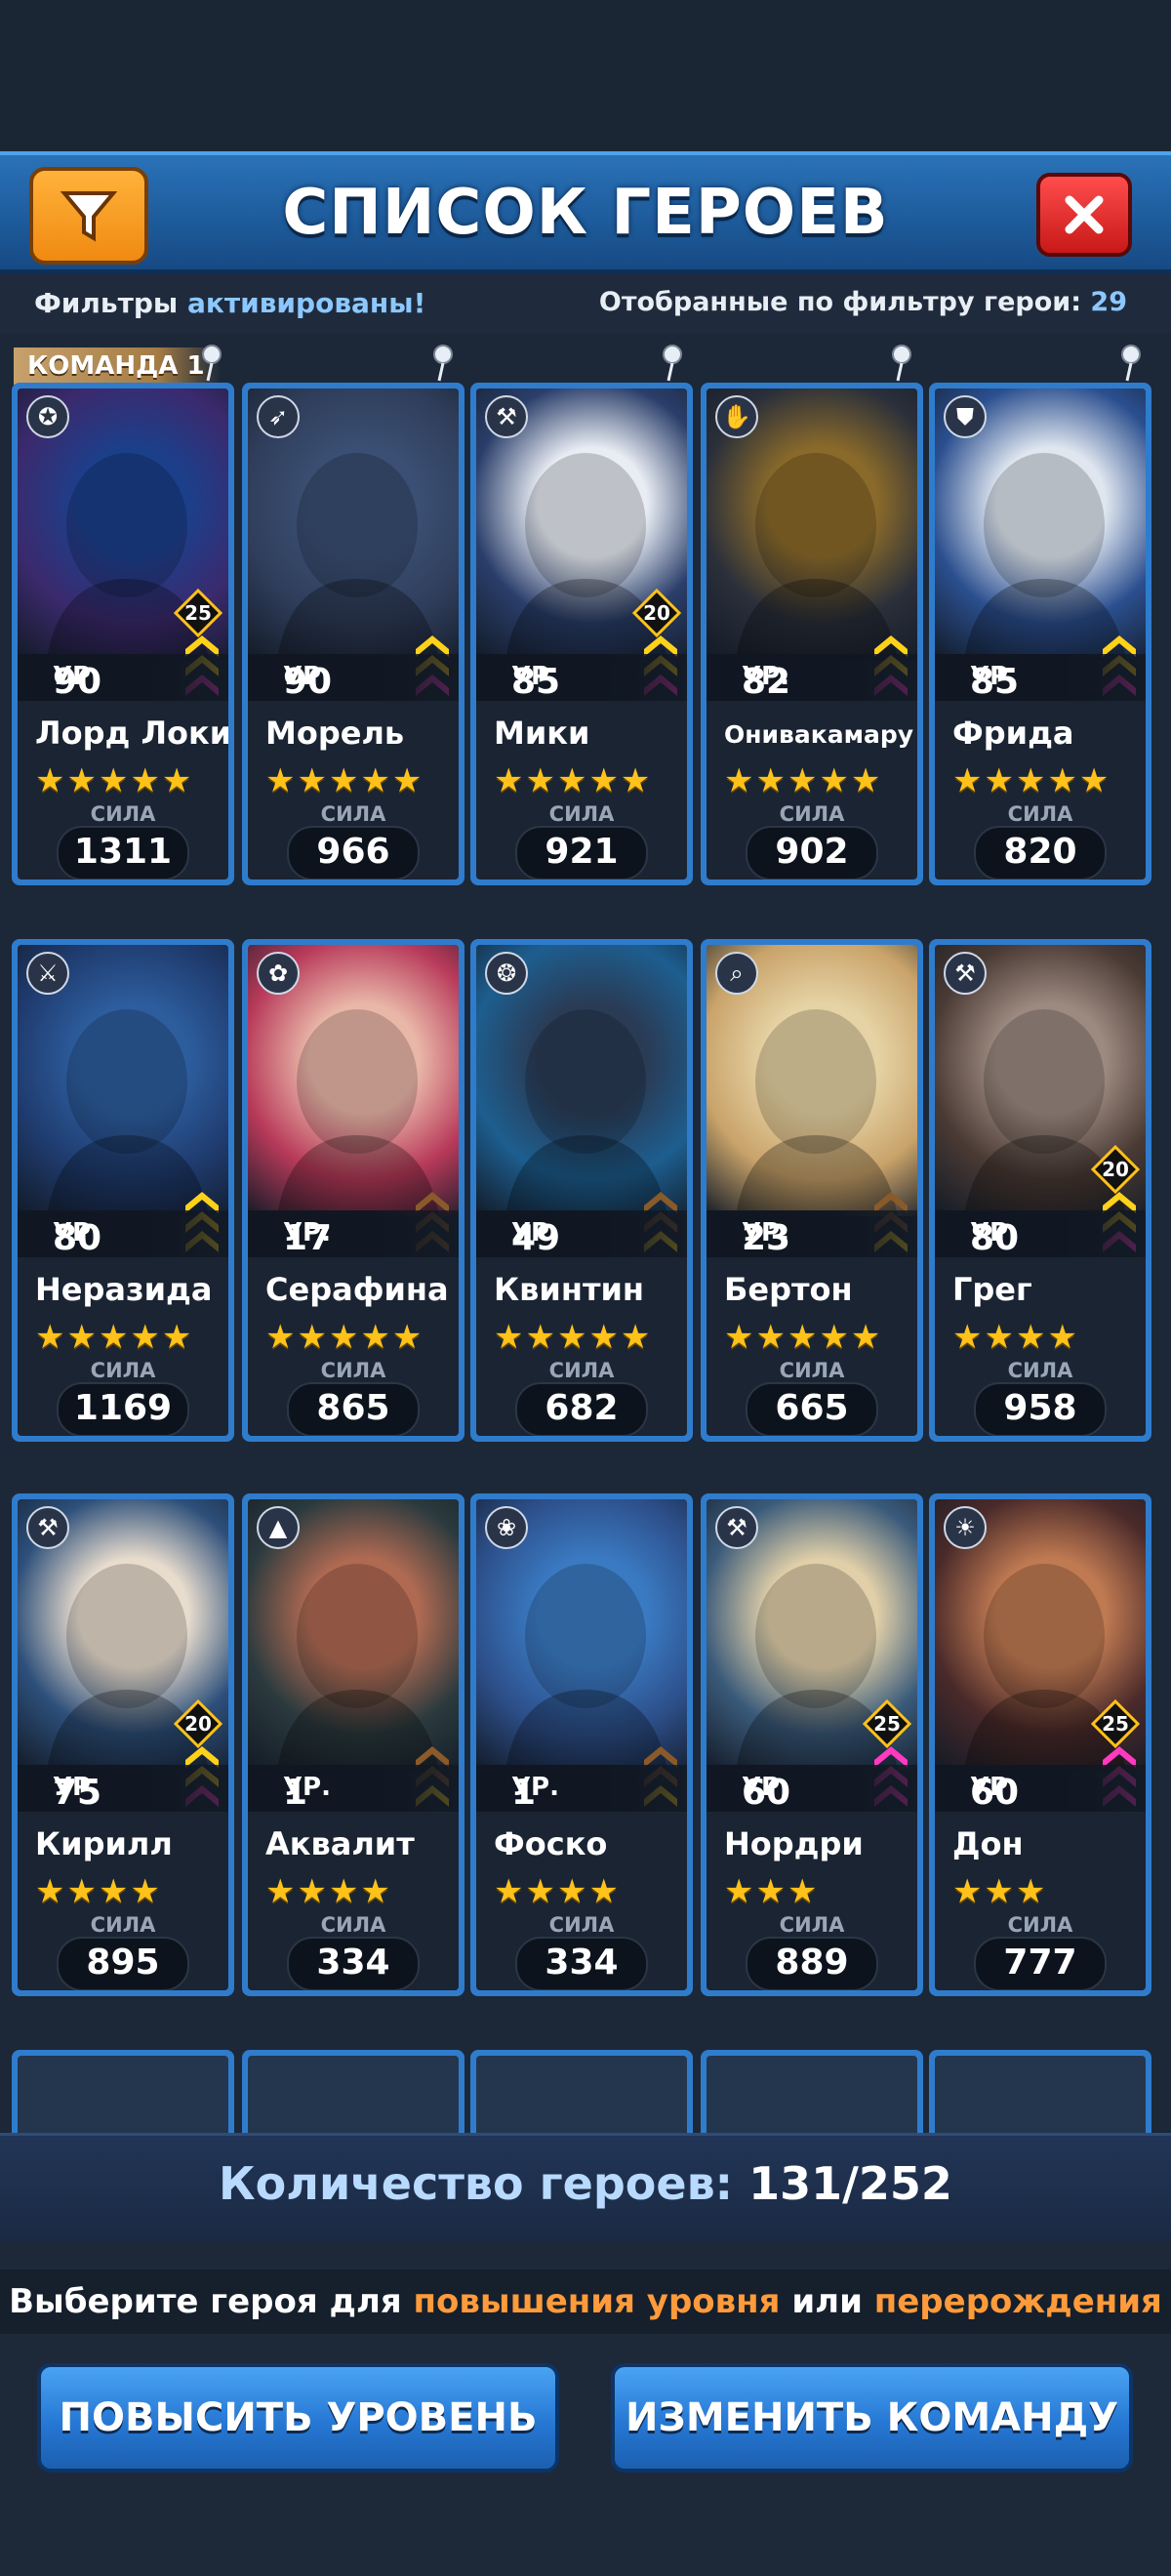  I want to click on hero-card-body: ⚒ 20 УР. 85 Мики ★★★★★ СИЛА 921, so click(581, 633).